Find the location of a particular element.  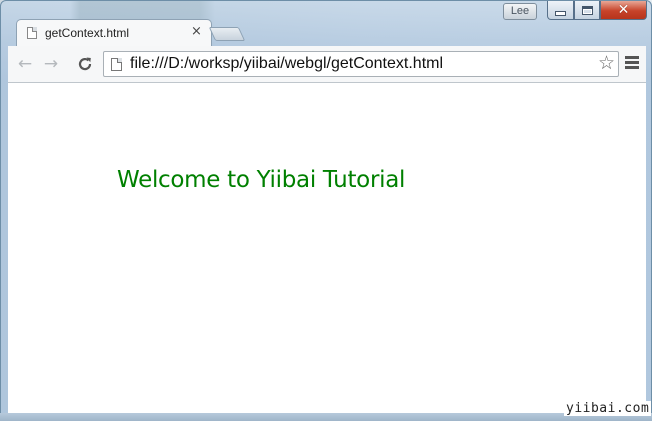

reload-glyph is located at coordinates (85, 64).